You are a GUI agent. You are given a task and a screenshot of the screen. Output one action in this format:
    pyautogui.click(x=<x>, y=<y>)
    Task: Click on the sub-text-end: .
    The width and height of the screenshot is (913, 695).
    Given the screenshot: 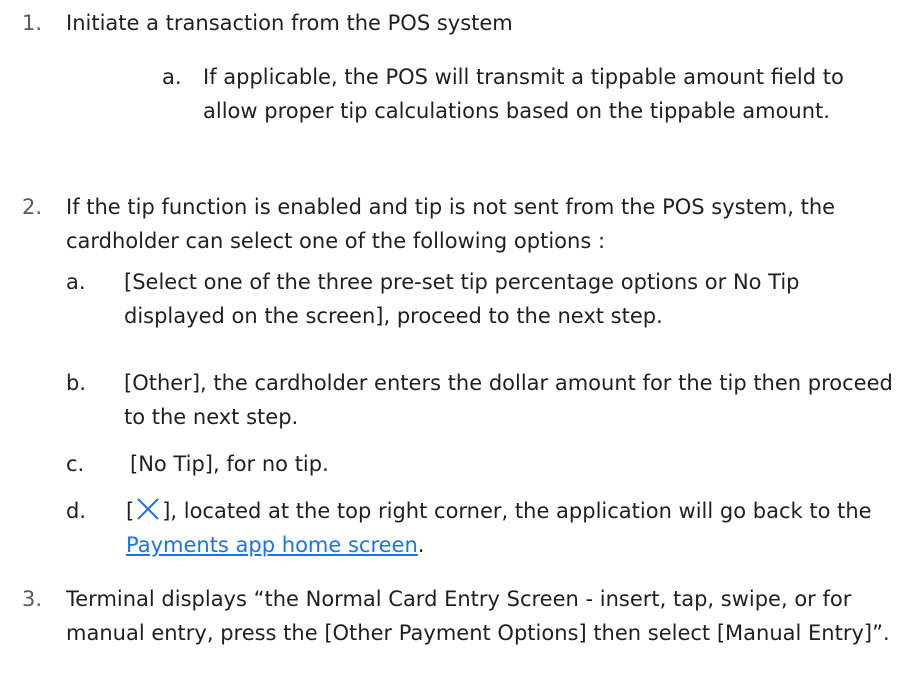 What is the action you would take?
    pyautogui.click(x=421, y=545)
    